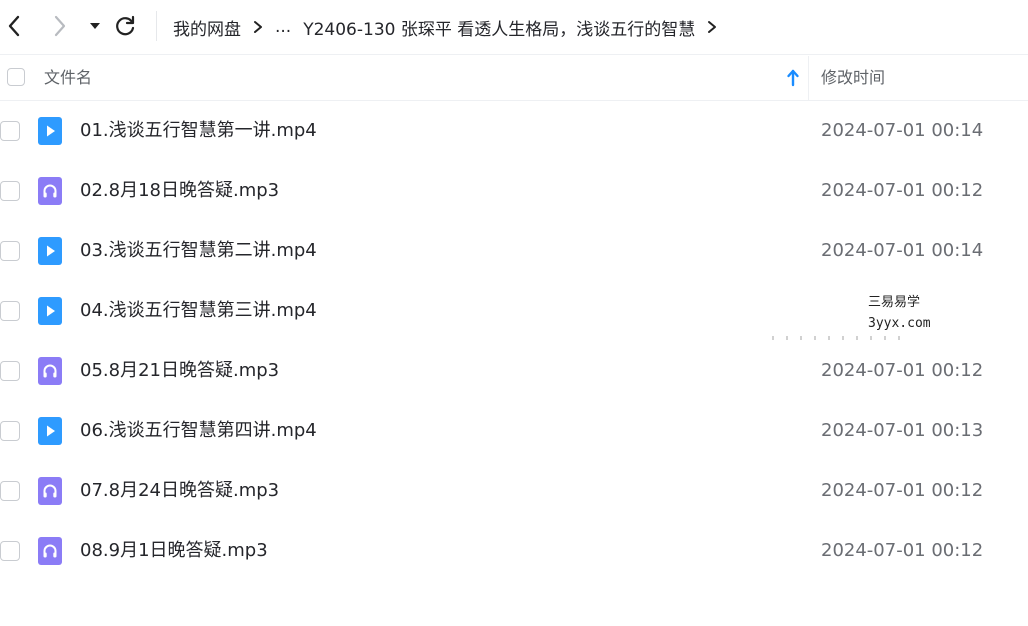  What do you see at coordinates (198, 131) in the screenshot?
I see `file-name: 01.浅谈五行智慧第一讲.mp4` at bounding box center [198, 131].